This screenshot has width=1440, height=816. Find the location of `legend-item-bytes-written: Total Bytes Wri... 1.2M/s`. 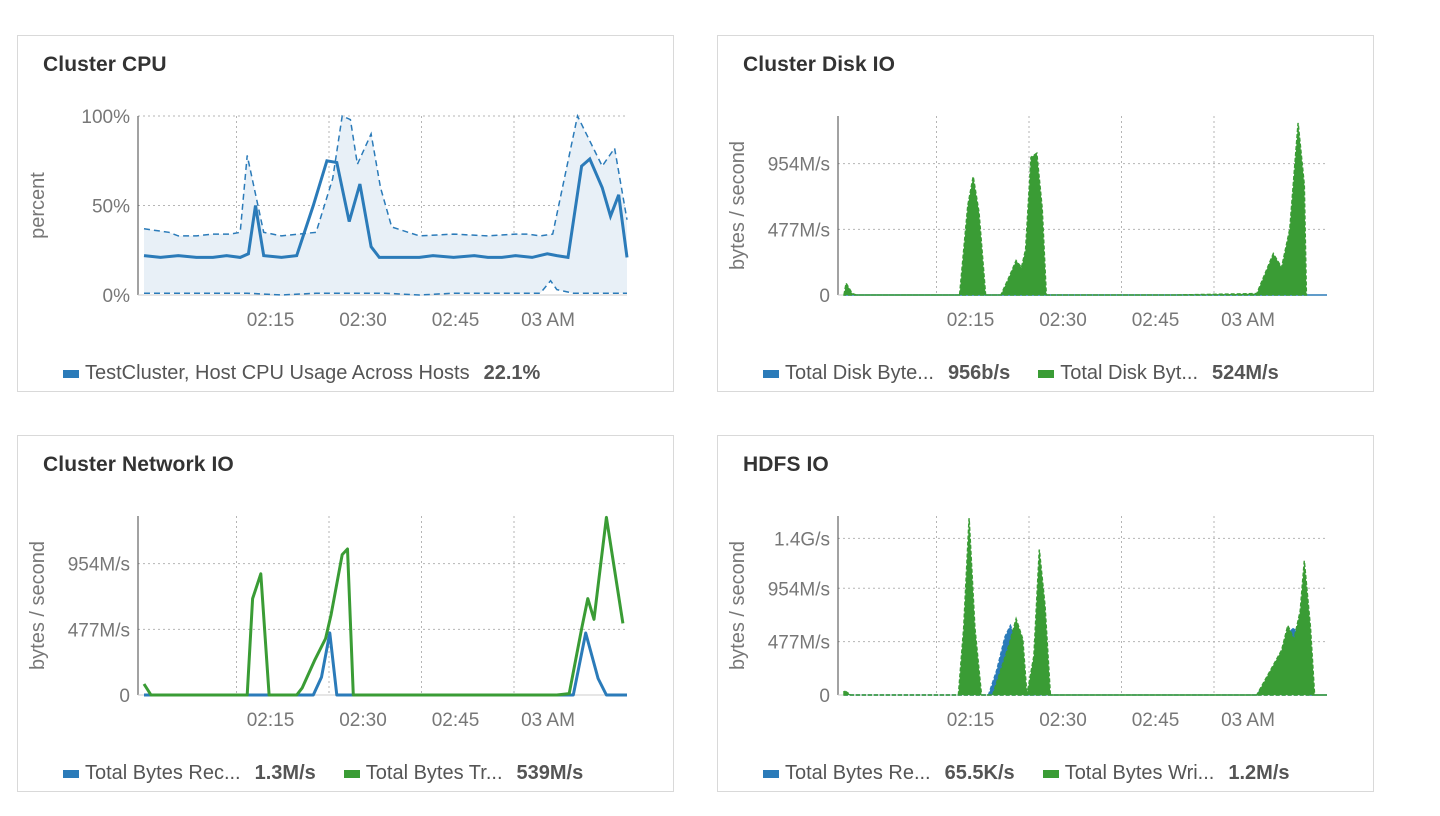

legend-item-bytes-written: Total Bytes Wri... 1.2M/s is located at coordinates (1166, 773).